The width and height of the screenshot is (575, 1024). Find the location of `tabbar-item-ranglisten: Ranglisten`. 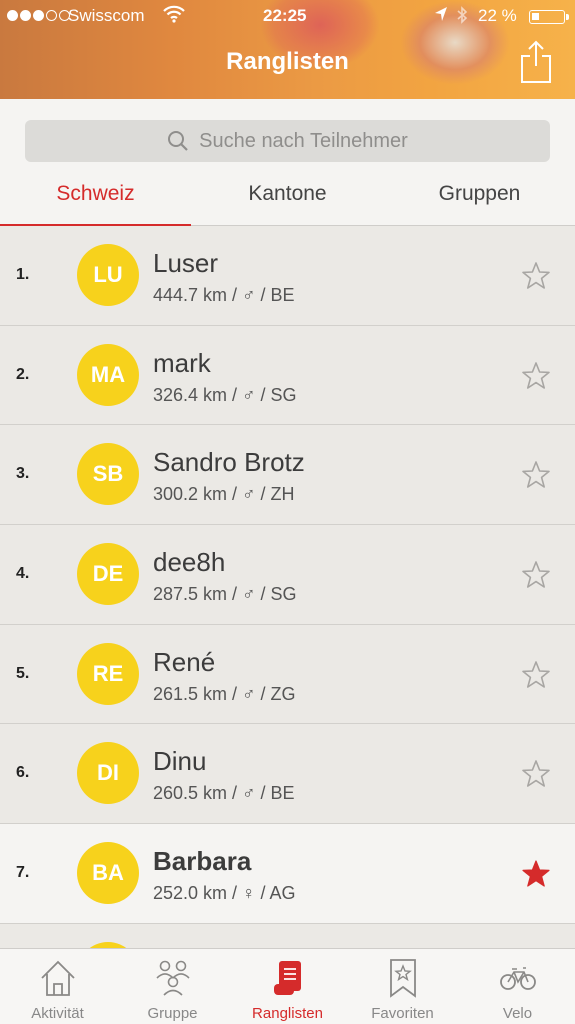

tabbar-item-ranglisten: Ranglisten is located at coordinates (287, 986).